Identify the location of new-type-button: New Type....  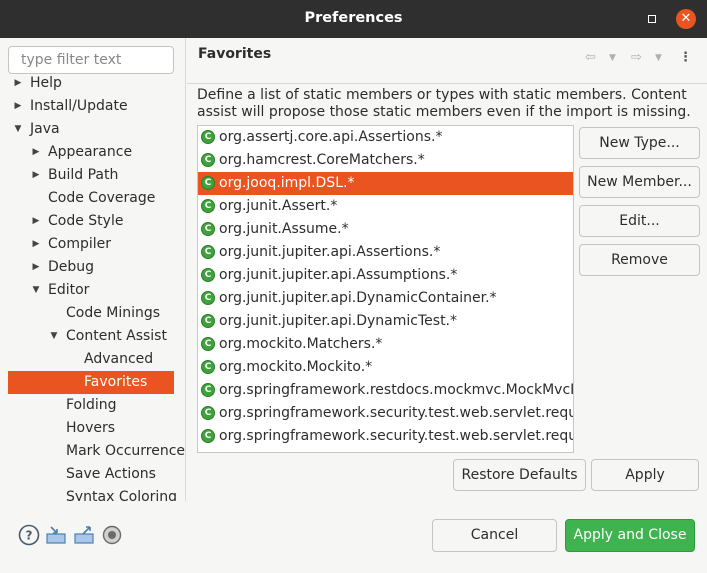
(639, 143).